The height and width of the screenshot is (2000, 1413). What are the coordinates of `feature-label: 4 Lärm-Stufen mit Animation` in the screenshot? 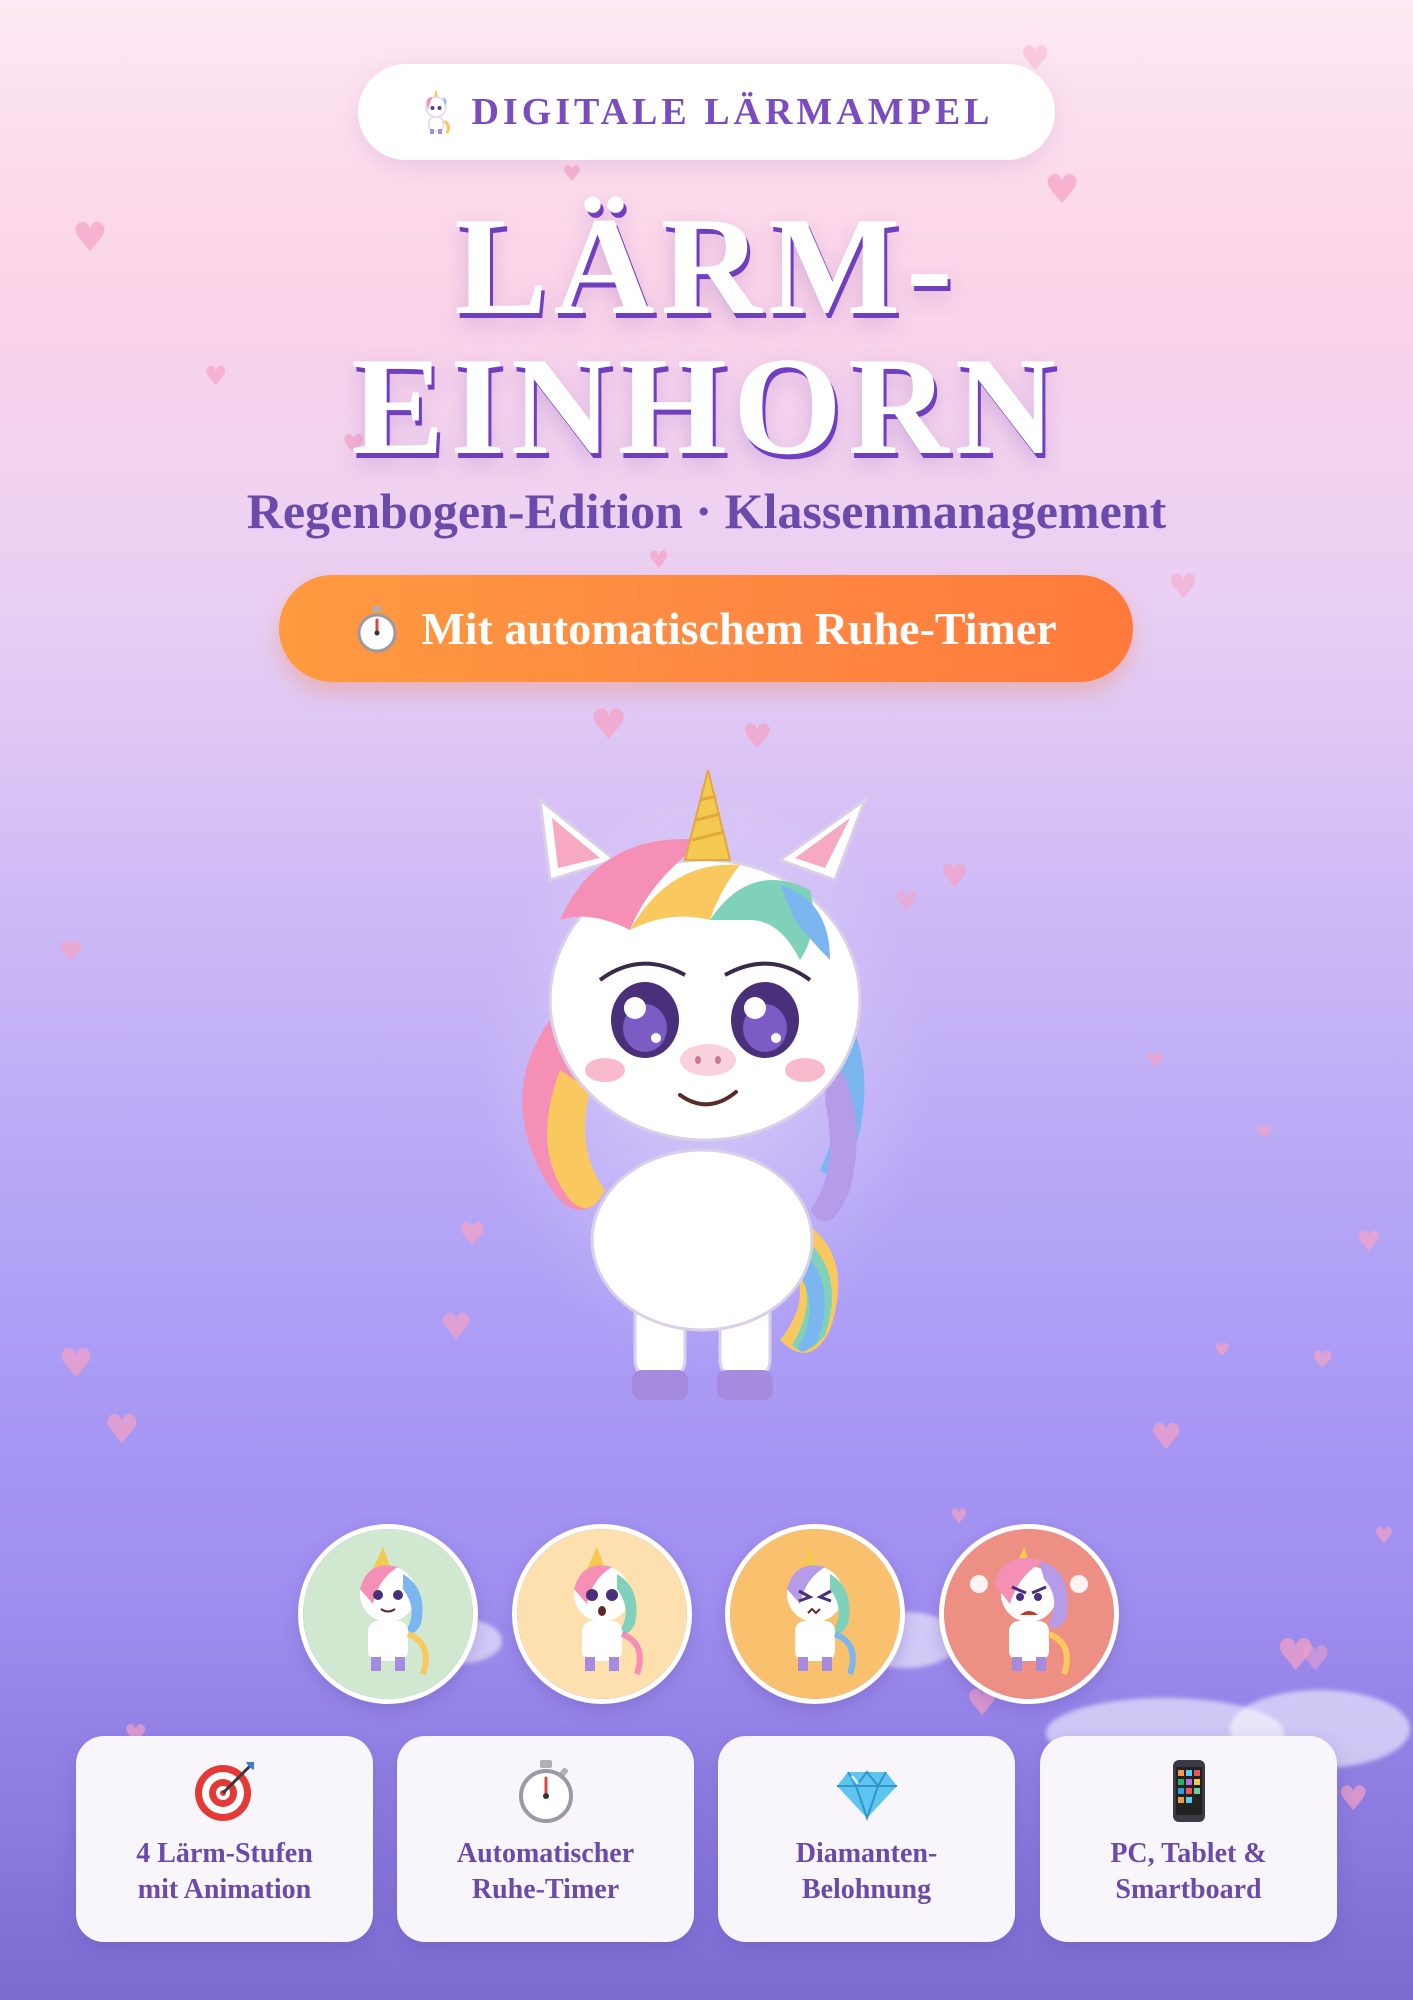 It's located at (224, 1871).